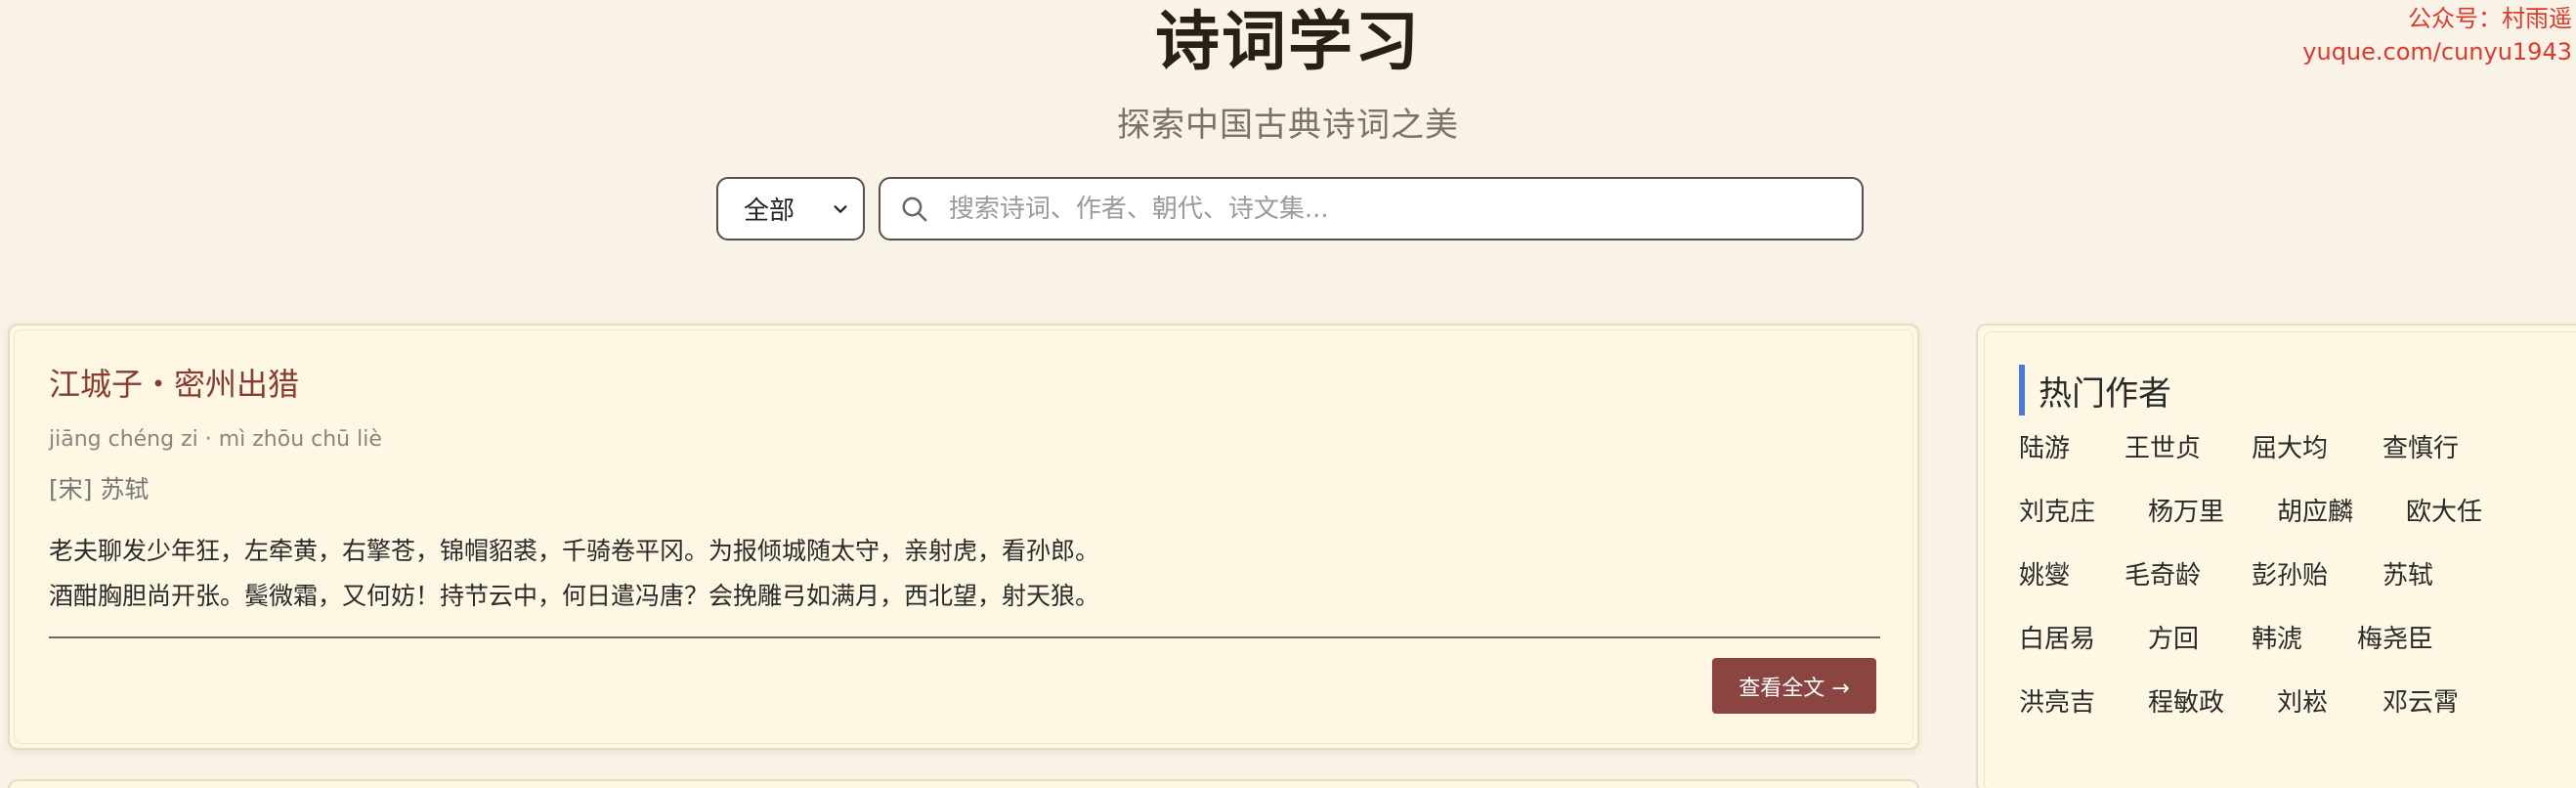 The height and width of the screenshot is (788, 2576). I want to click on search-bar: 全部, so click(1290, 209).